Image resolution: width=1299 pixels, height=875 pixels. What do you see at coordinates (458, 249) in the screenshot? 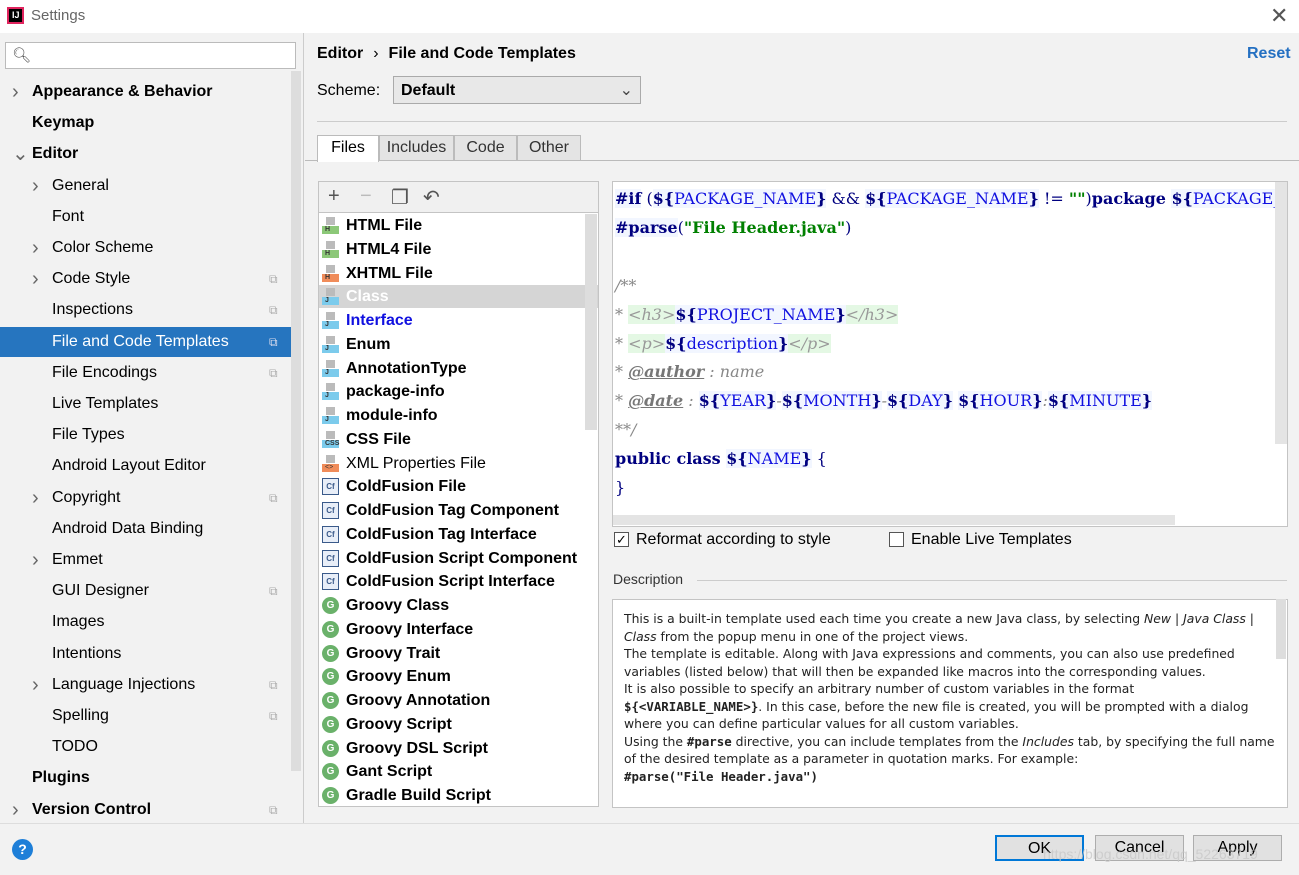
I see `template-list-item: H HTML4 File` at bounding box center [458, 249].